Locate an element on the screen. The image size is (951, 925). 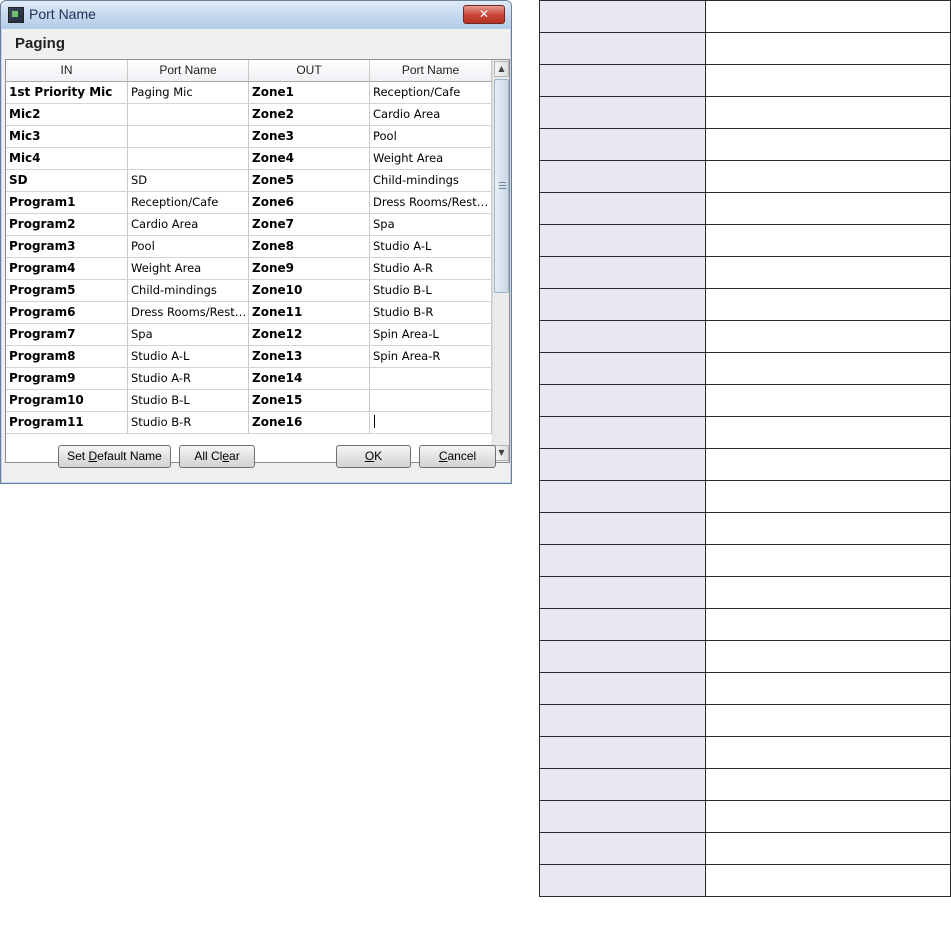
scroll-thumb is located at coordinates (501, 186).